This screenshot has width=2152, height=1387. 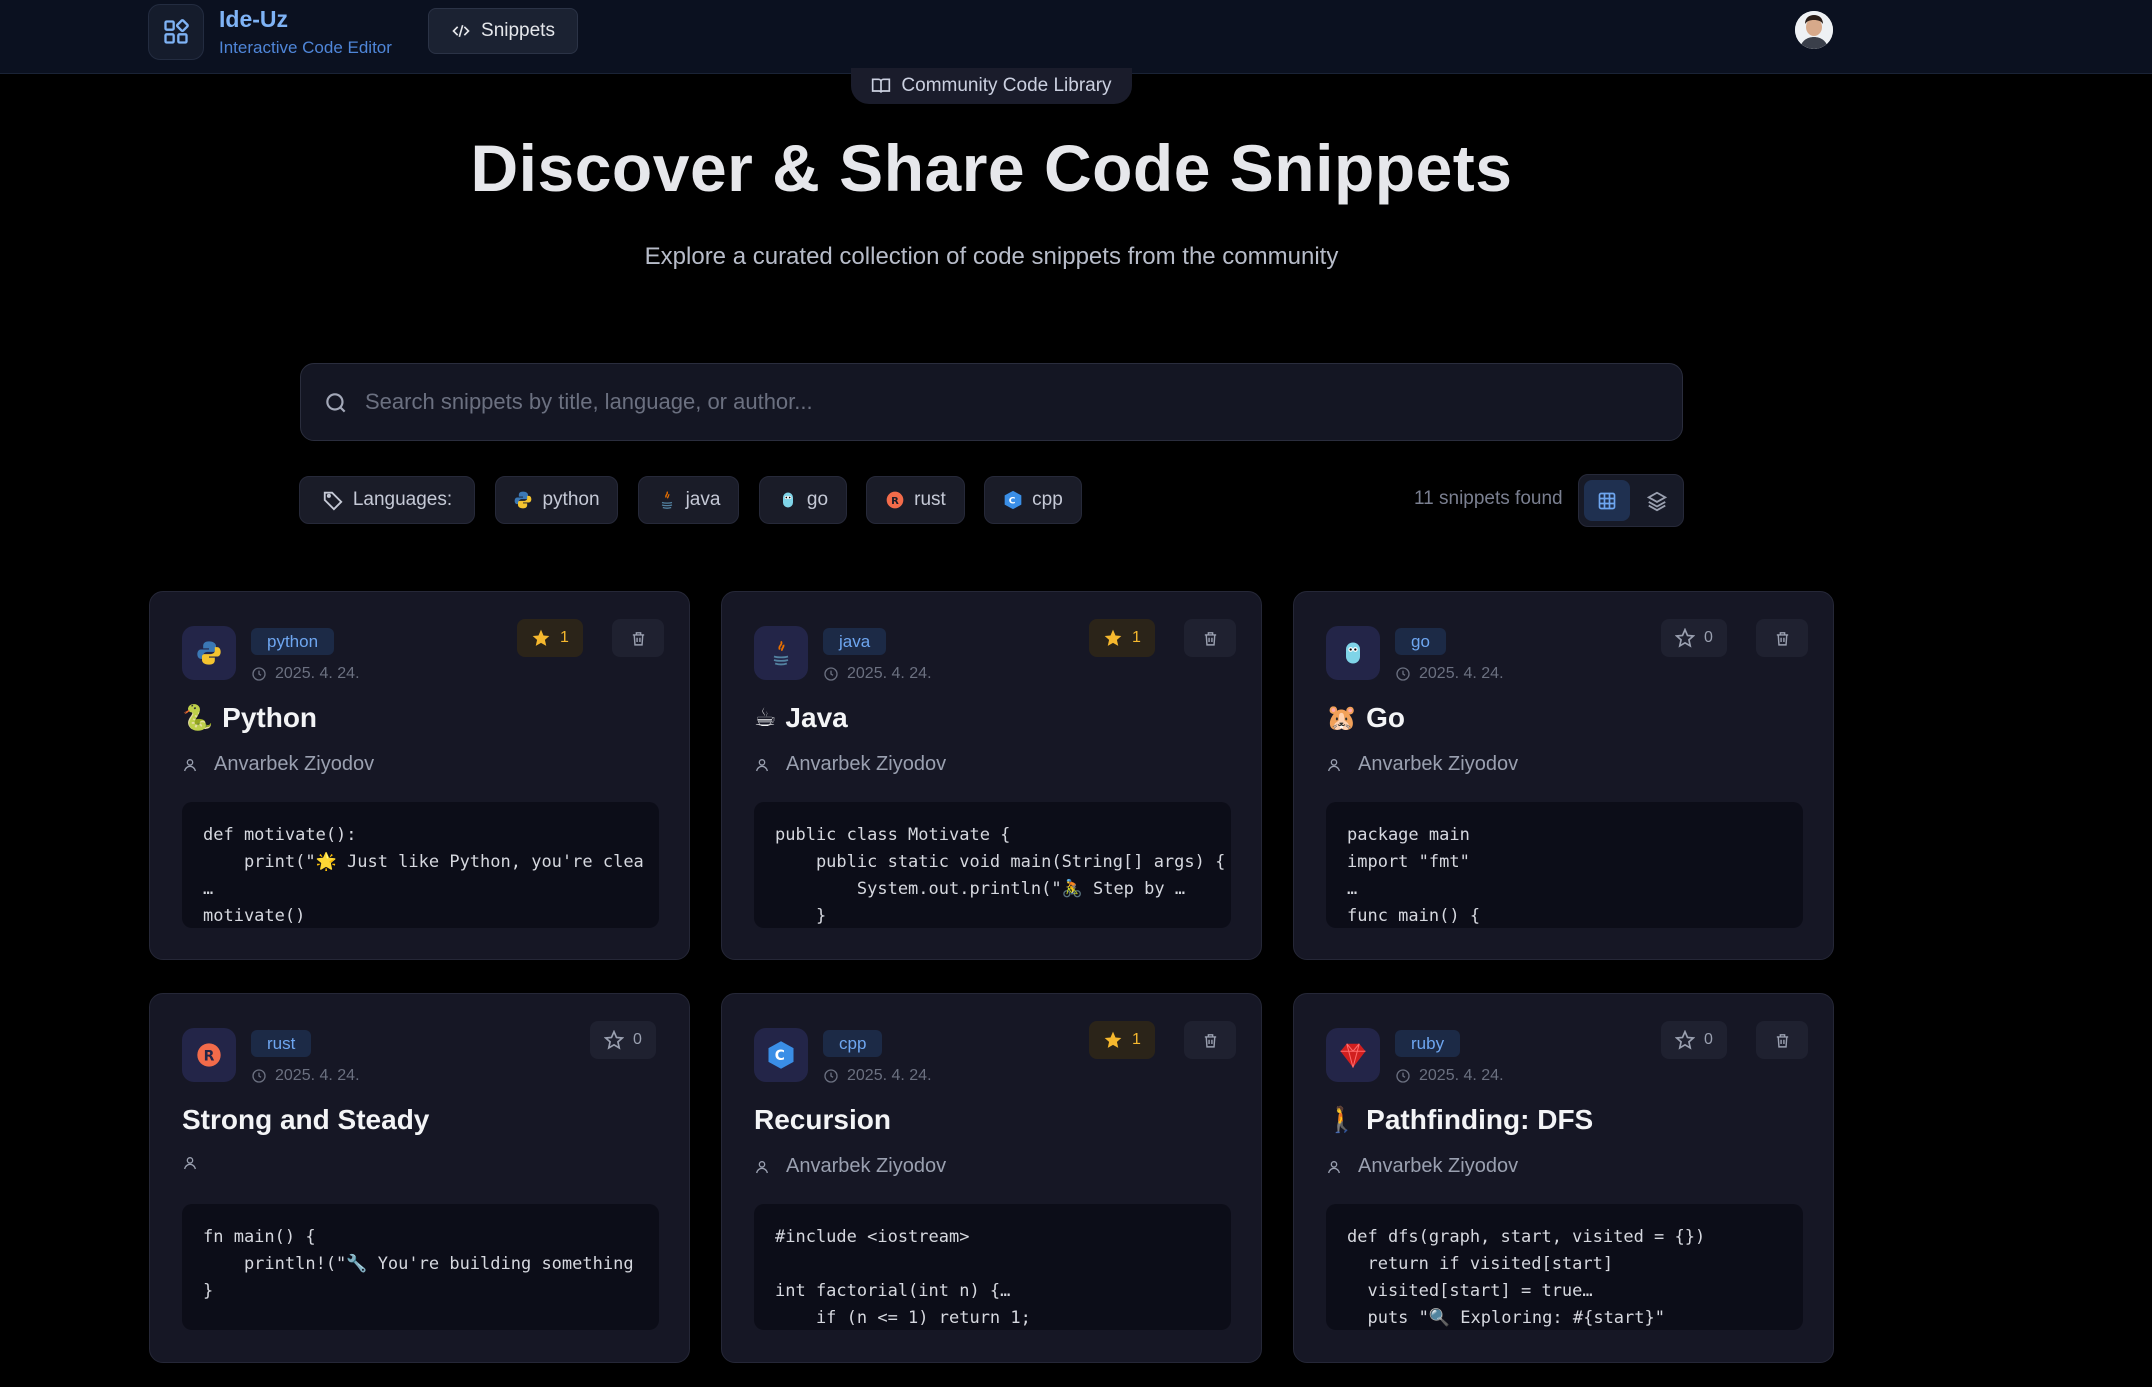 What do you see at coordinates (801, 718) in the screenshot?
I see `card-title: ☕ Java` at bounding box center [801, 718].